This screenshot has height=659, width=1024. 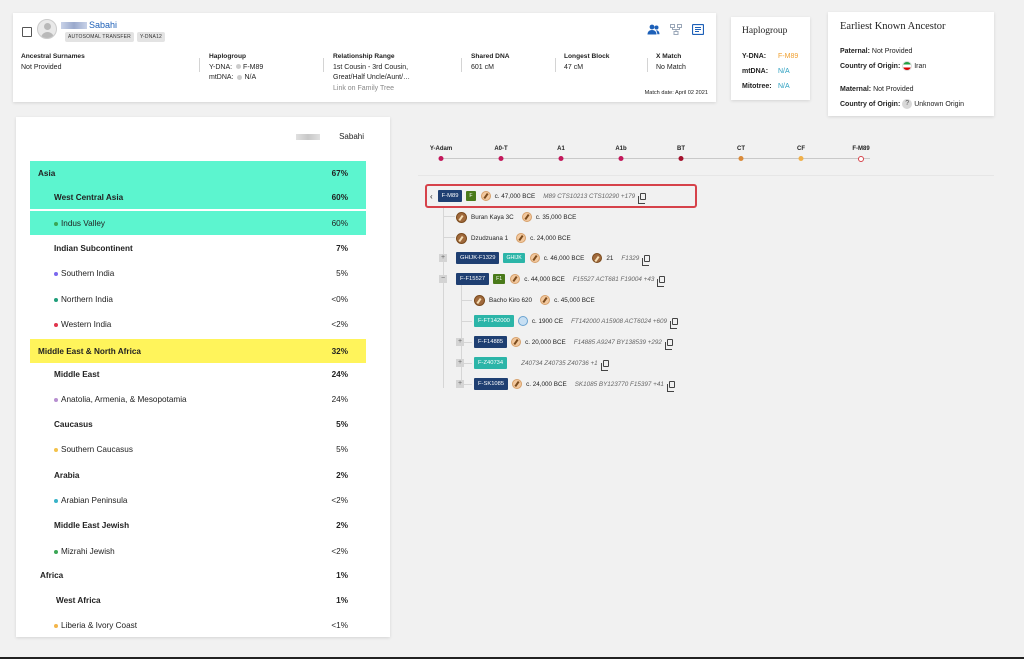 What do you see at coordinates (198, 525) in the screenshot?
I see `ethnicity-row: Middle East Jewish 2%` at bounding box center [198, 525].